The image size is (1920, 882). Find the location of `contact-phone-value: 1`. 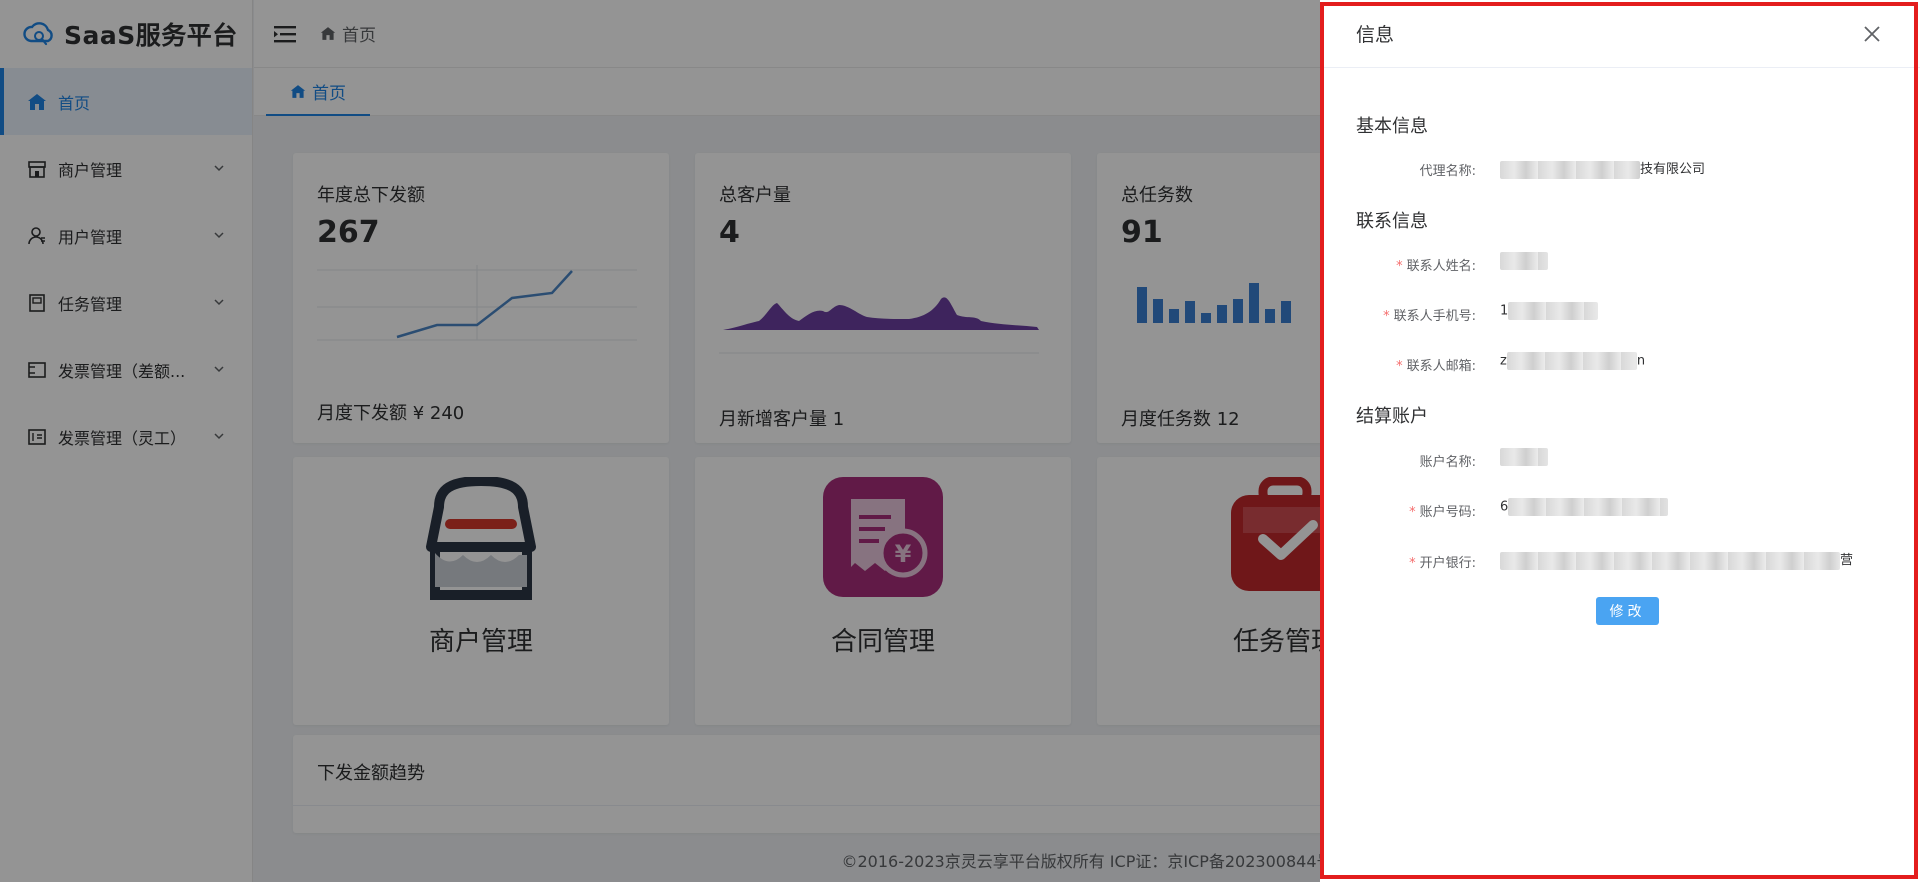

contact-phone-value: 1 is located at coordinates (1549, 311).